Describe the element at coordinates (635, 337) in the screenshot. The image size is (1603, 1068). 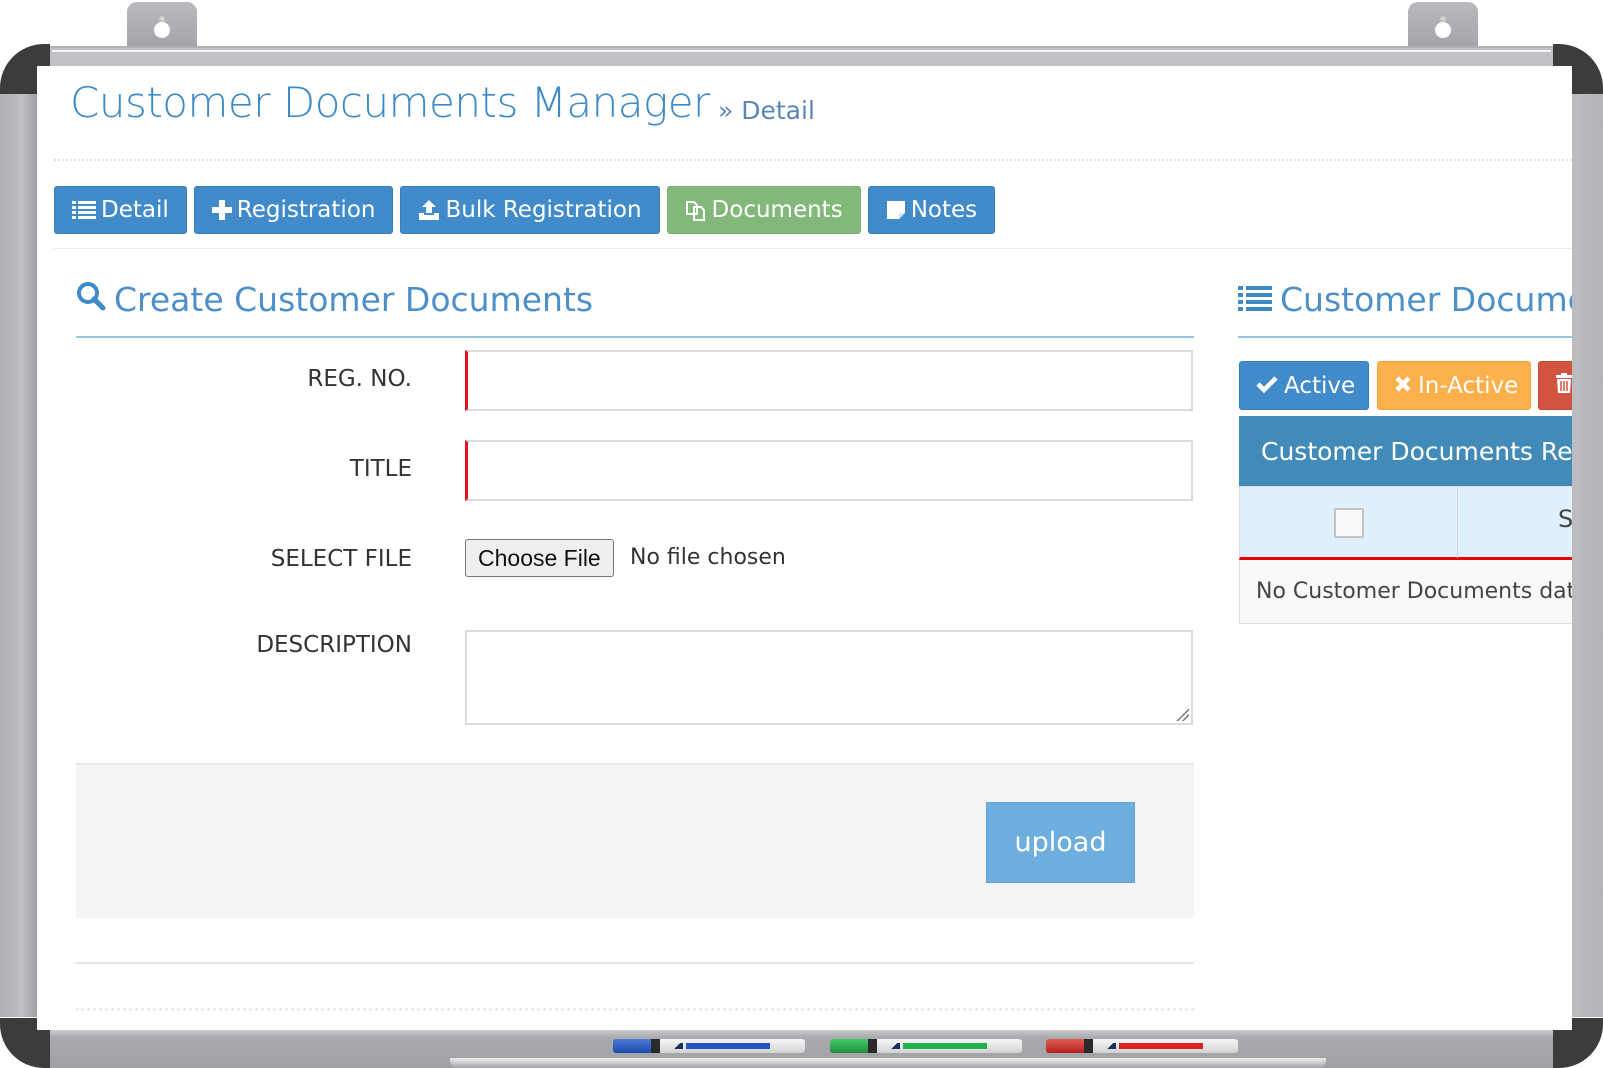
I see `create-panel-underline` at that location.